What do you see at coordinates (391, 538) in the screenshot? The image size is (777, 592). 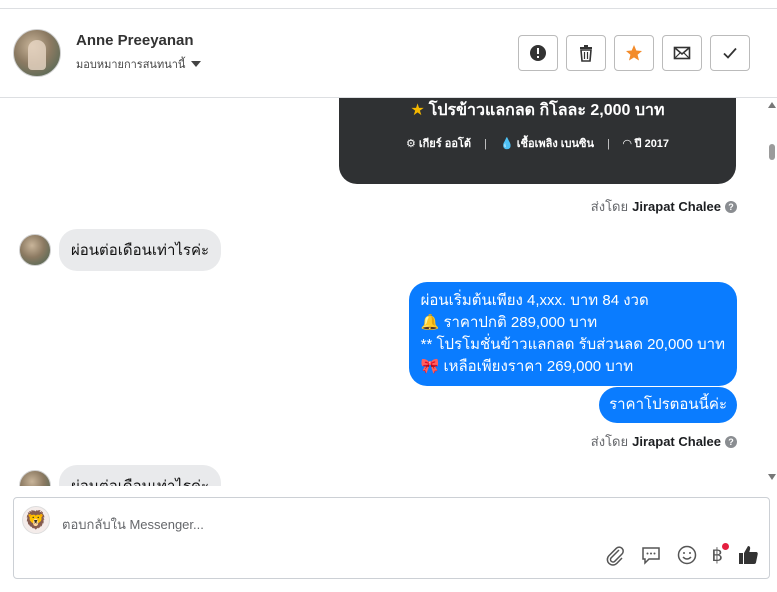 I see `reply-composer: 🦁 ตอบกลับใน Messenger... ฿` at bounding box center [391, 538].